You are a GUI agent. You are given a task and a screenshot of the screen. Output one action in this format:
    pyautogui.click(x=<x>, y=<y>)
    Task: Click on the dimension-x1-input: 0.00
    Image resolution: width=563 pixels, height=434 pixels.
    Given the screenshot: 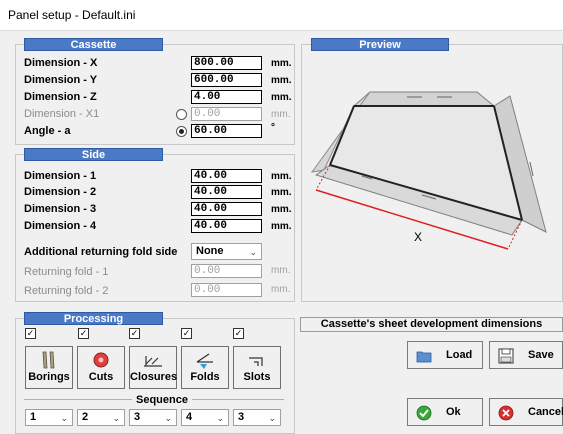 What is the action you would take?
    pyautogui.click(x=226, y=114)
    